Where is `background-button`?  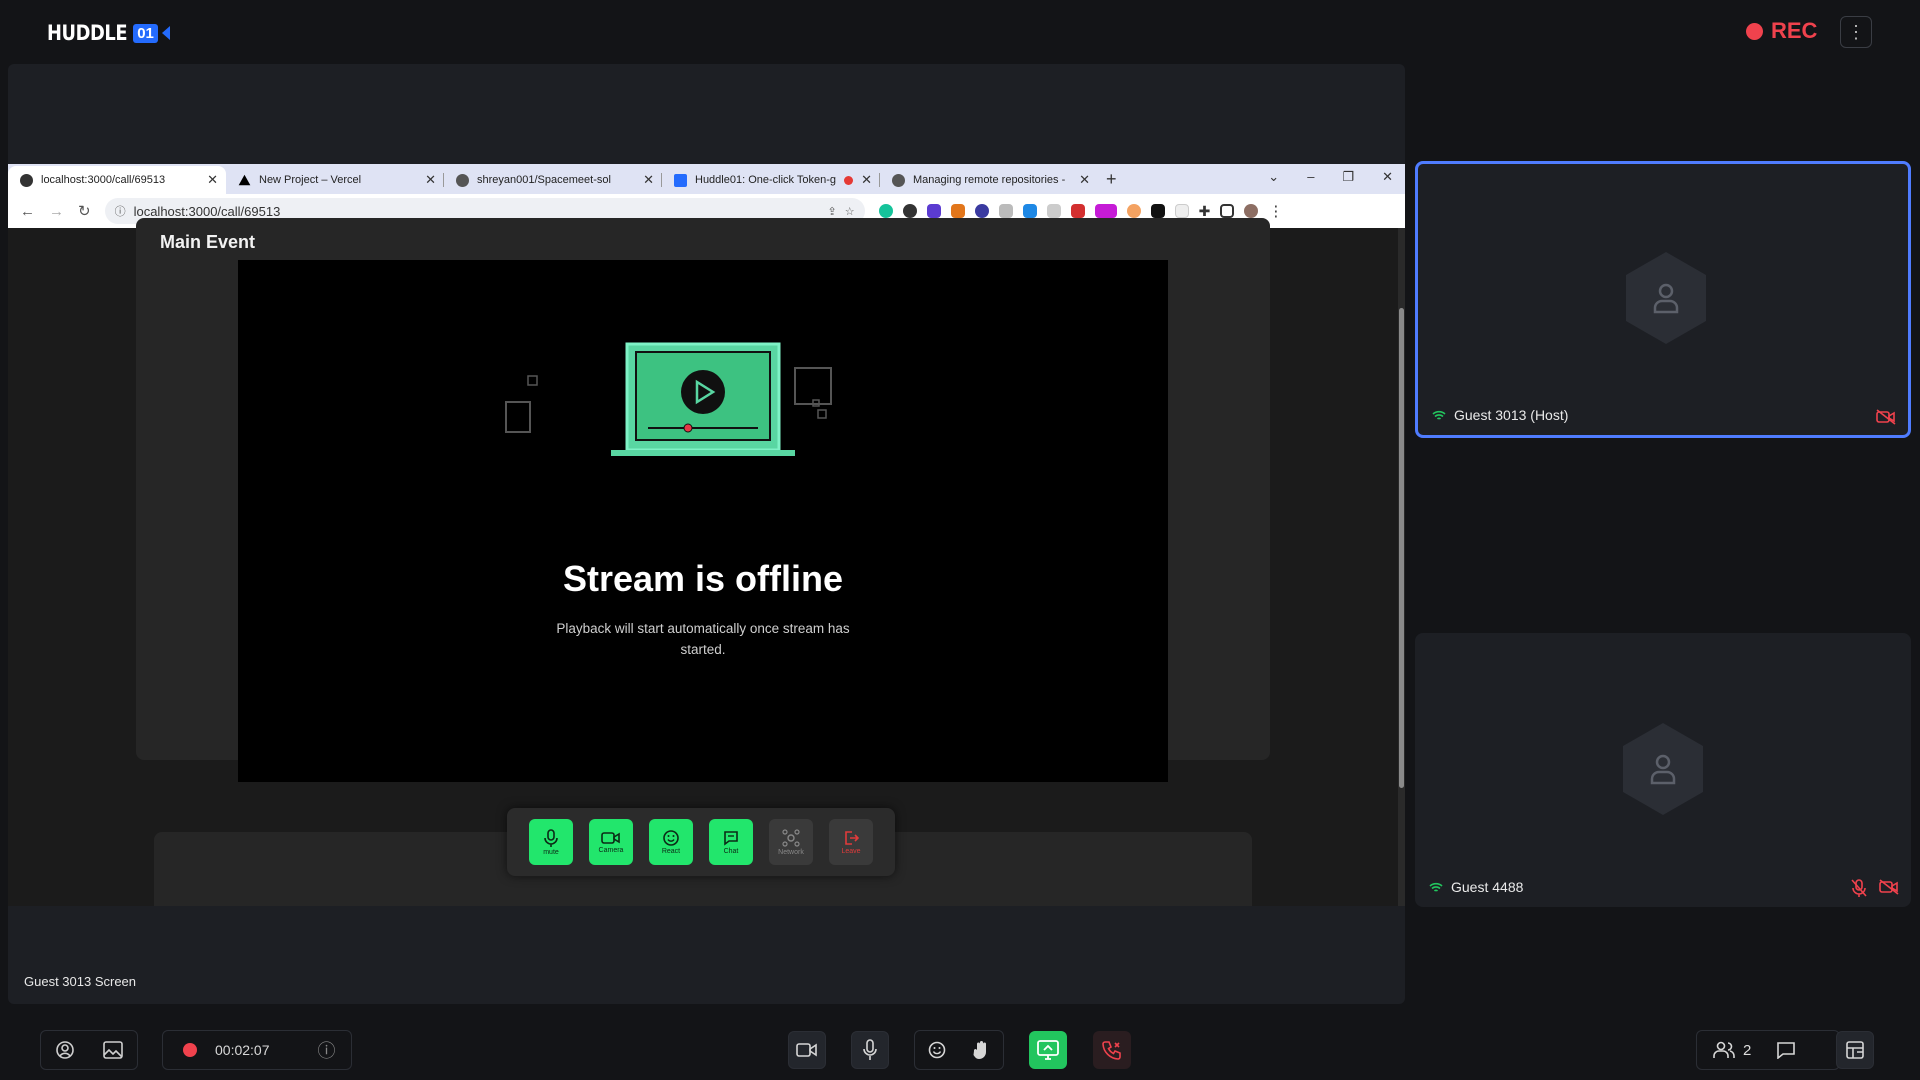 background-button is located at coordinates (113, 1050).